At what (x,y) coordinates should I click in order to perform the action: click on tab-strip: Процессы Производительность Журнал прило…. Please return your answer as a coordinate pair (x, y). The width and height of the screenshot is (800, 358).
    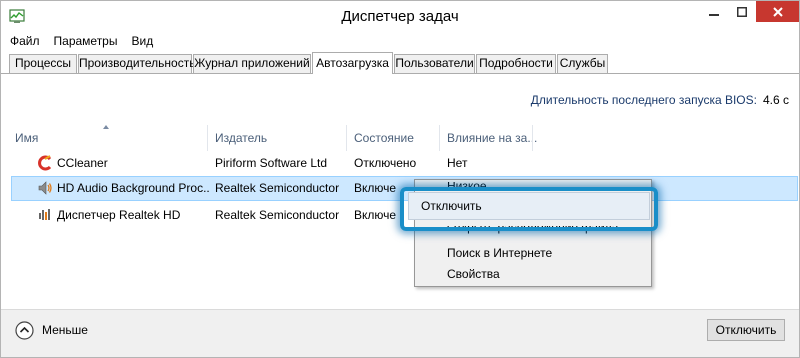
    Looking at the image, I should click on (400, 63).